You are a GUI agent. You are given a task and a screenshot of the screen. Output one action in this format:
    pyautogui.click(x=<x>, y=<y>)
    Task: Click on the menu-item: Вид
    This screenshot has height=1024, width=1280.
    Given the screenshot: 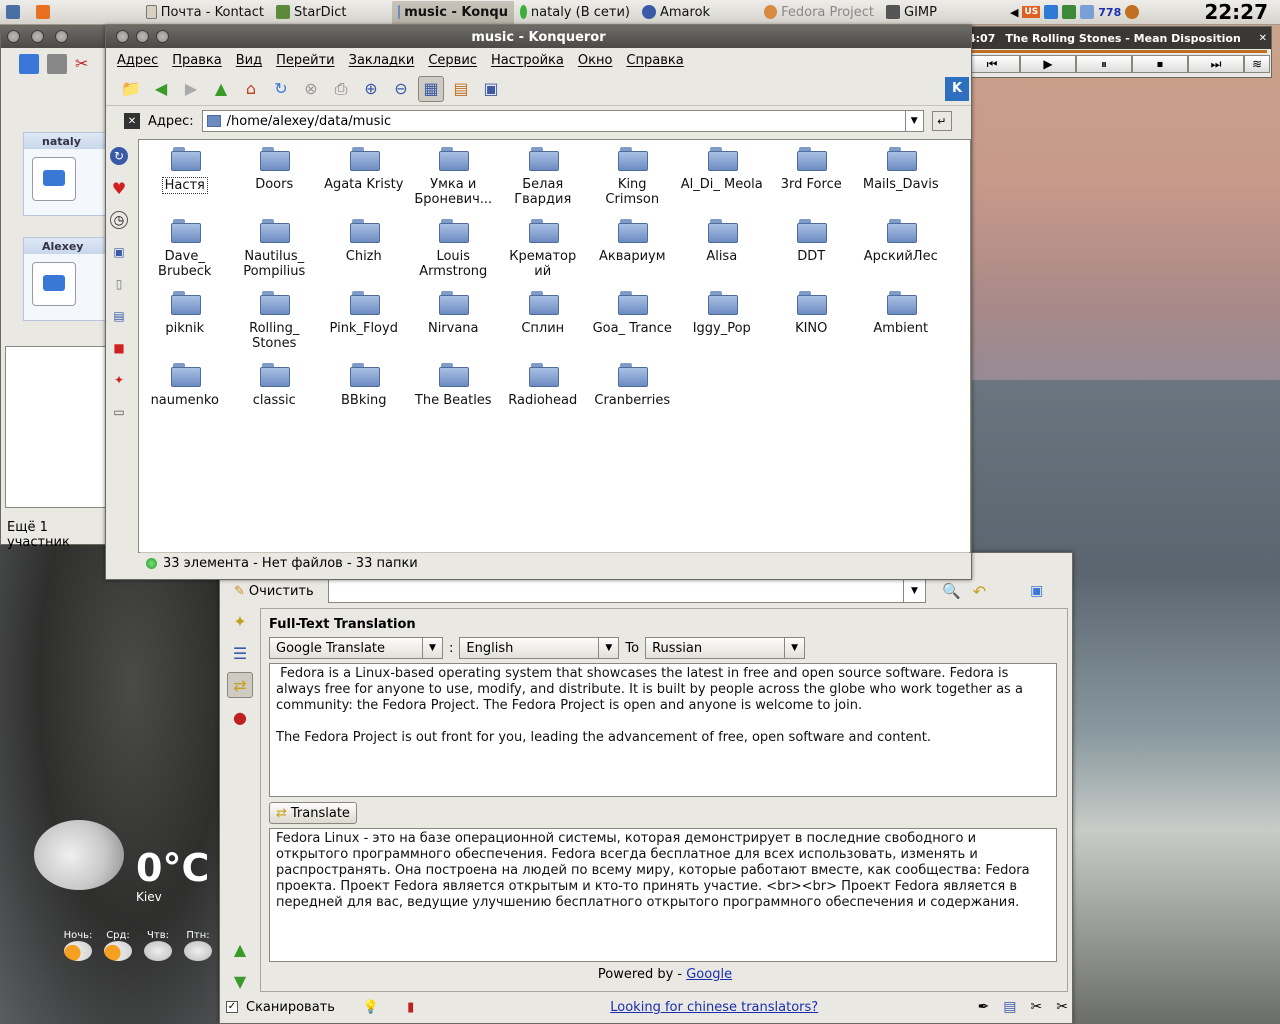 What is the action you would take?
    pyautogui.click(x=249, y=60)
    